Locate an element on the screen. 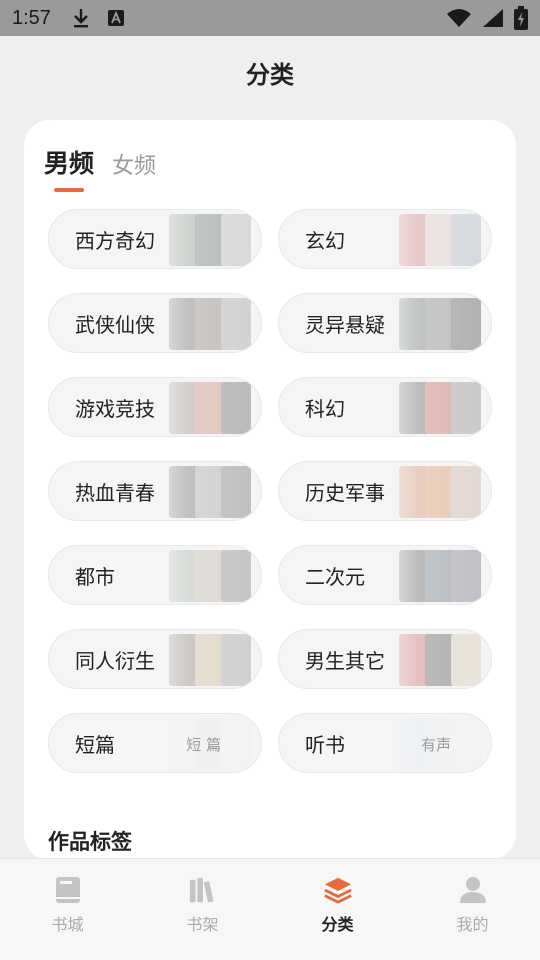 The image size is (540, 960). category-label: 西方奇幻 is located at coordinates (115, 240).